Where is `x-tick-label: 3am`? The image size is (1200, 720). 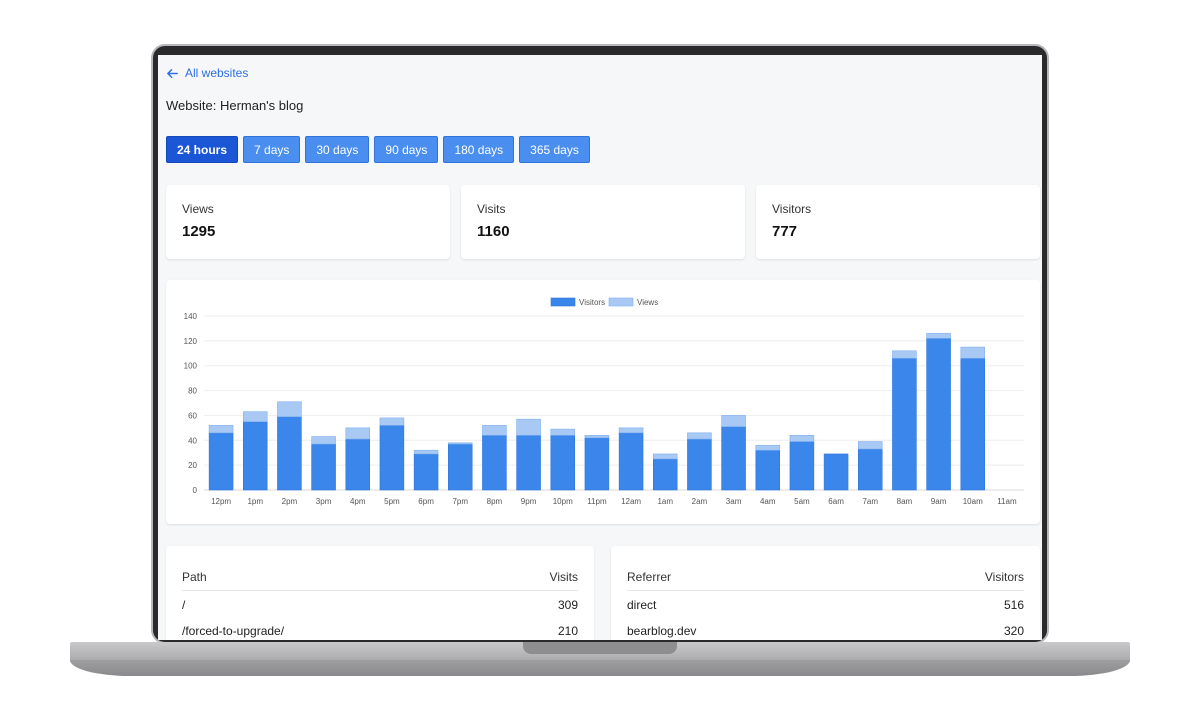 x-tick-label: 3am is located at coordinates (734, 501).